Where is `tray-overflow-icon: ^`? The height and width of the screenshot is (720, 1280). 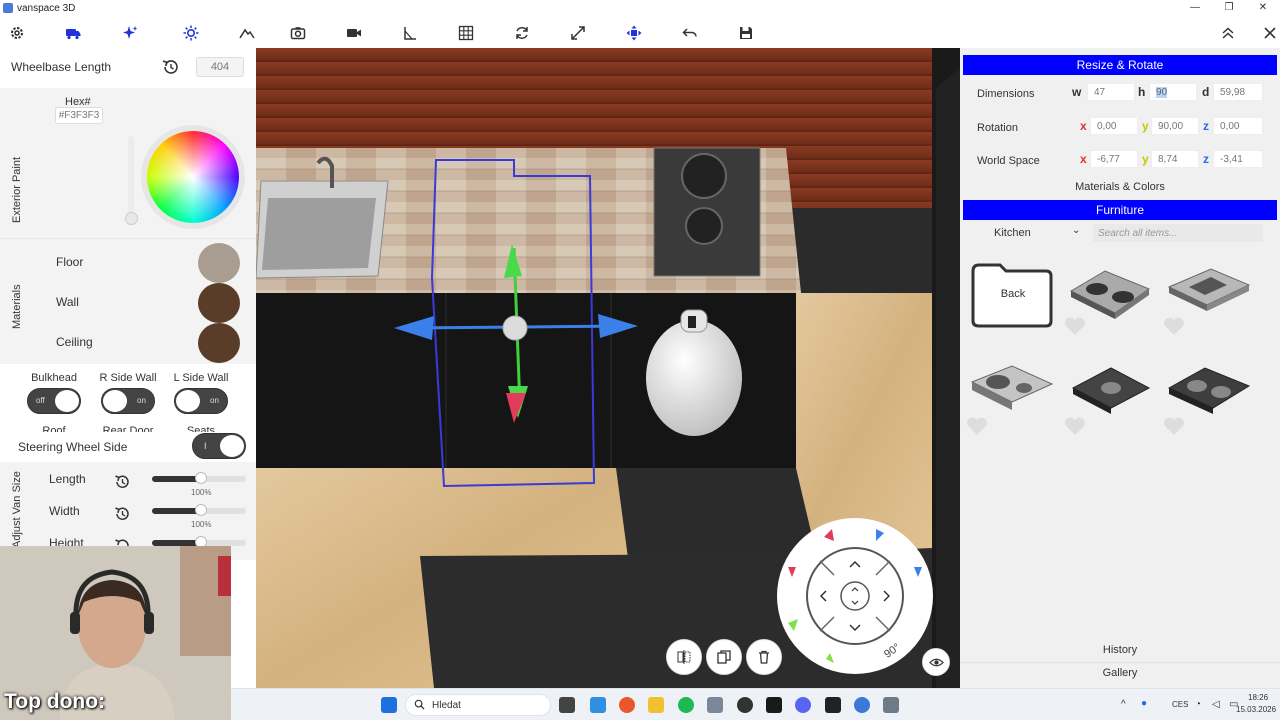
tray-overflow-icon: ^ is located at coordinates (1123, 704).